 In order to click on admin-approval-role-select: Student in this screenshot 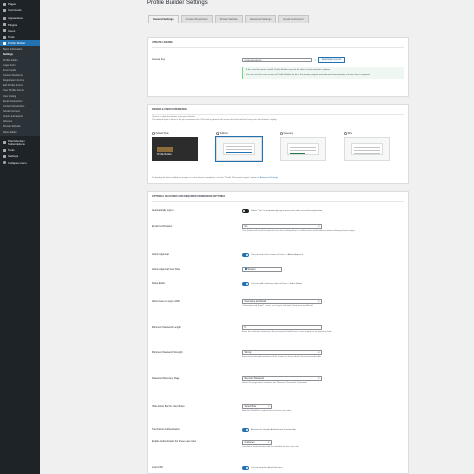, I will do `click(262, 269)`.